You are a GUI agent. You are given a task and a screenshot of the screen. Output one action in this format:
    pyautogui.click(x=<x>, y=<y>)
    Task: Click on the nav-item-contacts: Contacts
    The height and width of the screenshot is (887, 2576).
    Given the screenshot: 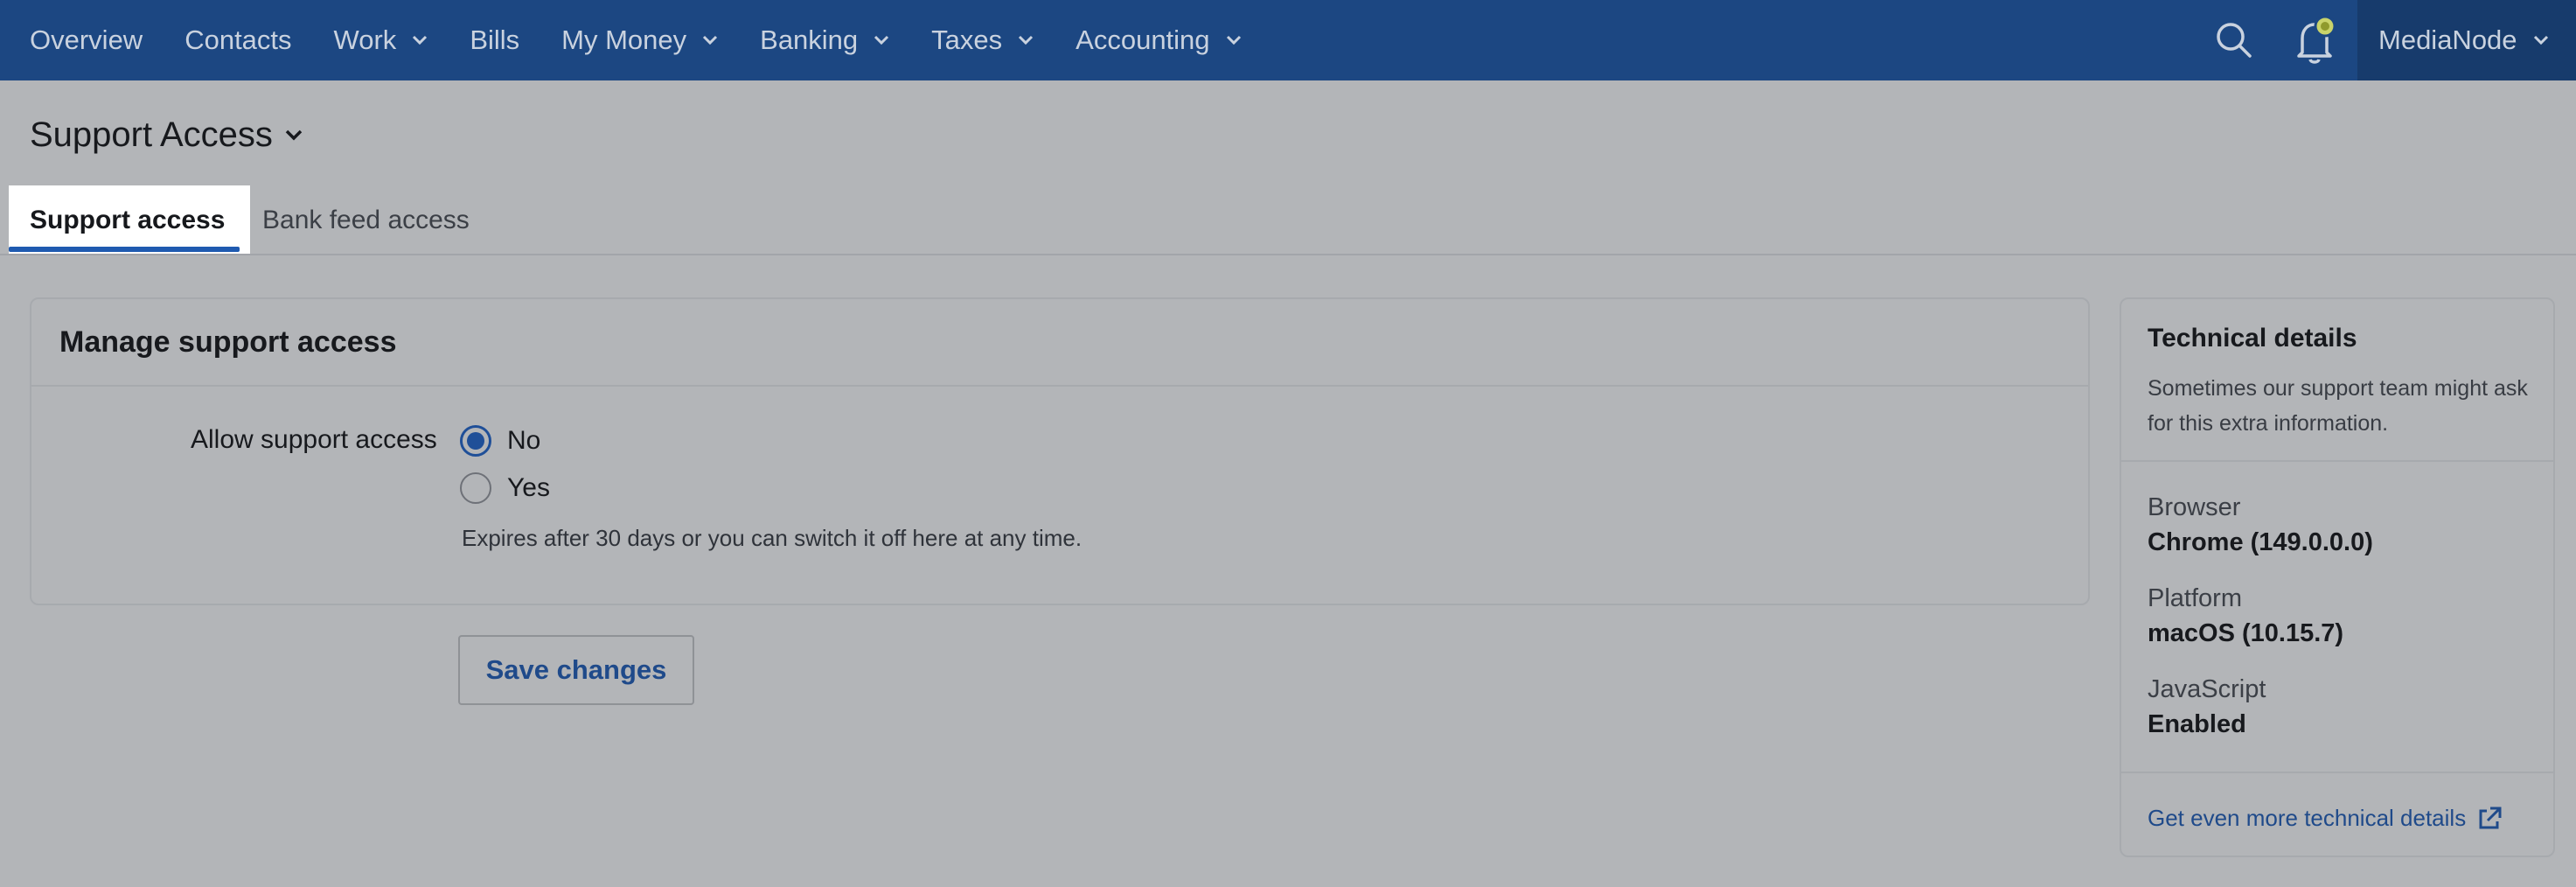 What is the action you would take?
    pyautogui.click(x=238, y=40)
    